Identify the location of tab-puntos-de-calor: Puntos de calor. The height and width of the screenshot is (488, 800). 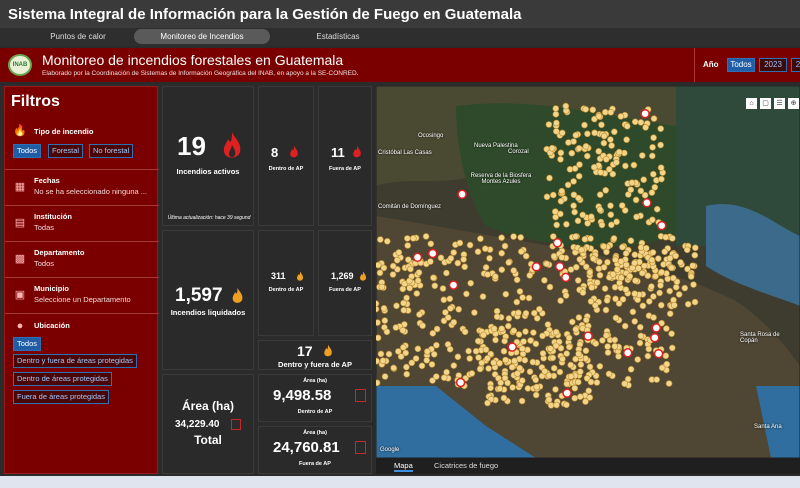
(78, 36).